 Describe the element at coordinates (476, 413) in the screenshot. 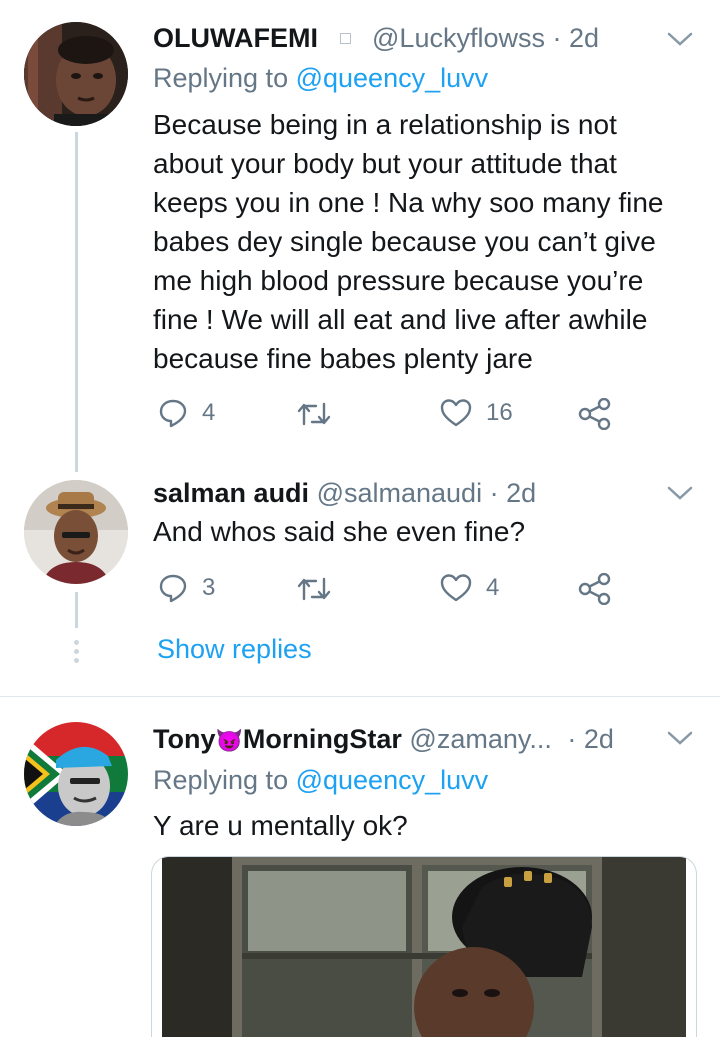

I see `like-button: 16` at that location.